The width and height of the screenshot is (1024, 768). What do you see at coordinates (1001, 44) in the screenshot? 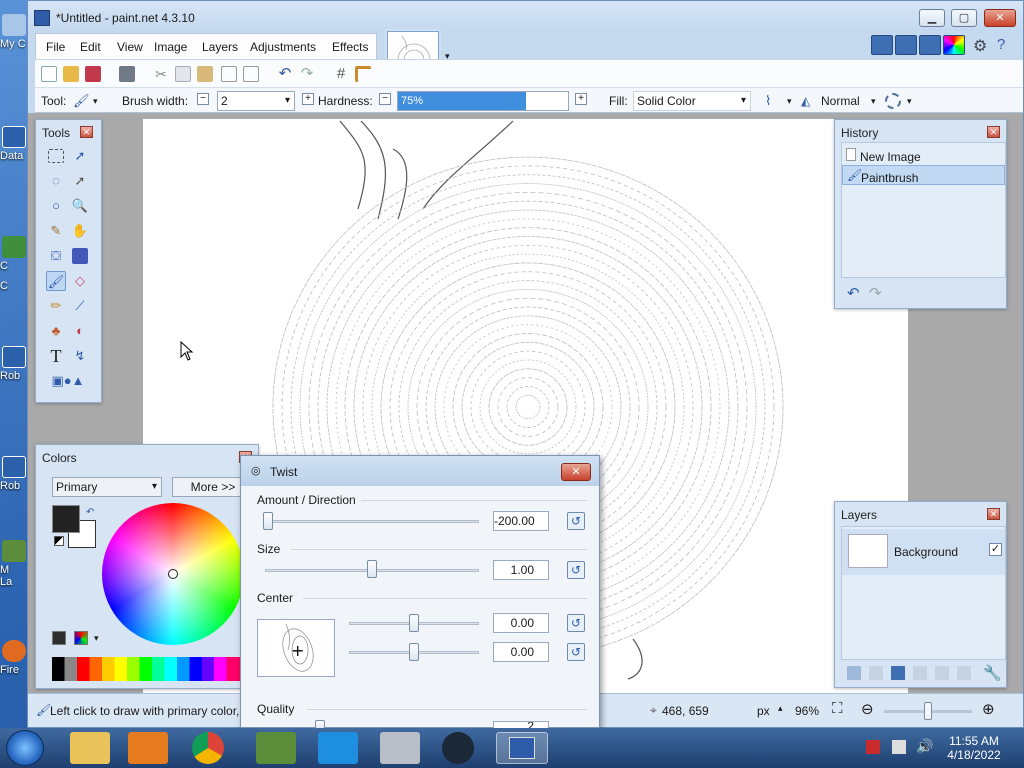
I see `help-icon: ?` at bounding box center [1001, 44].